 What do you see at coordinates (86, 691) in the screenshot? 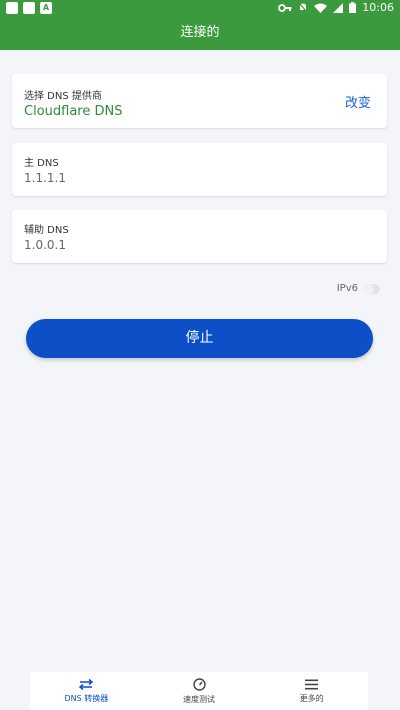
I see `nav-item-dns-changer: DNS 转换器` at bounding box center [86, 691].